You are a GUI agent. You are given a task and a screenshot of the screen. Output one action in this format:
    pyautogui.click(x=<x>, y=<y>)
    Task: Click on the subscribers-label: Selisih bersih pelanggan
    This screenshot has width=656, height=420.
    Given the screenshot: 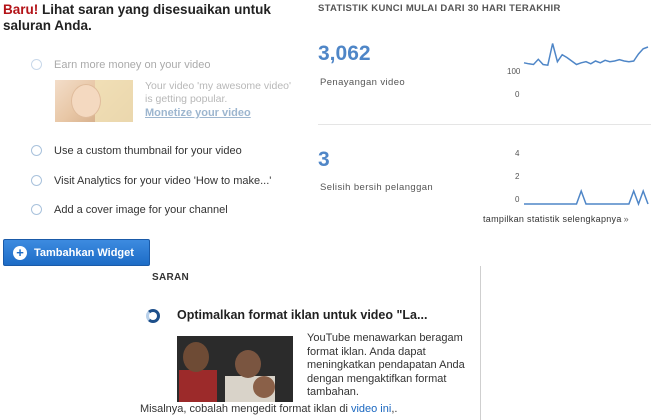 What is the action you would take?
    pyautogui.click(x=377, y=187)
    